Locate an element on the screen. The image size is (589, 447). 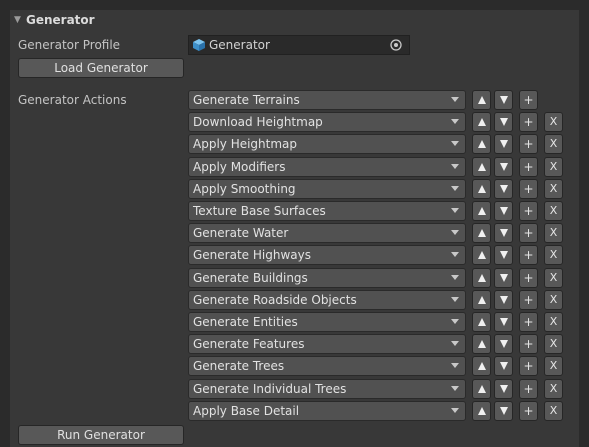
action-row: Download Heightmap + X is located at coordinates (378, 122).